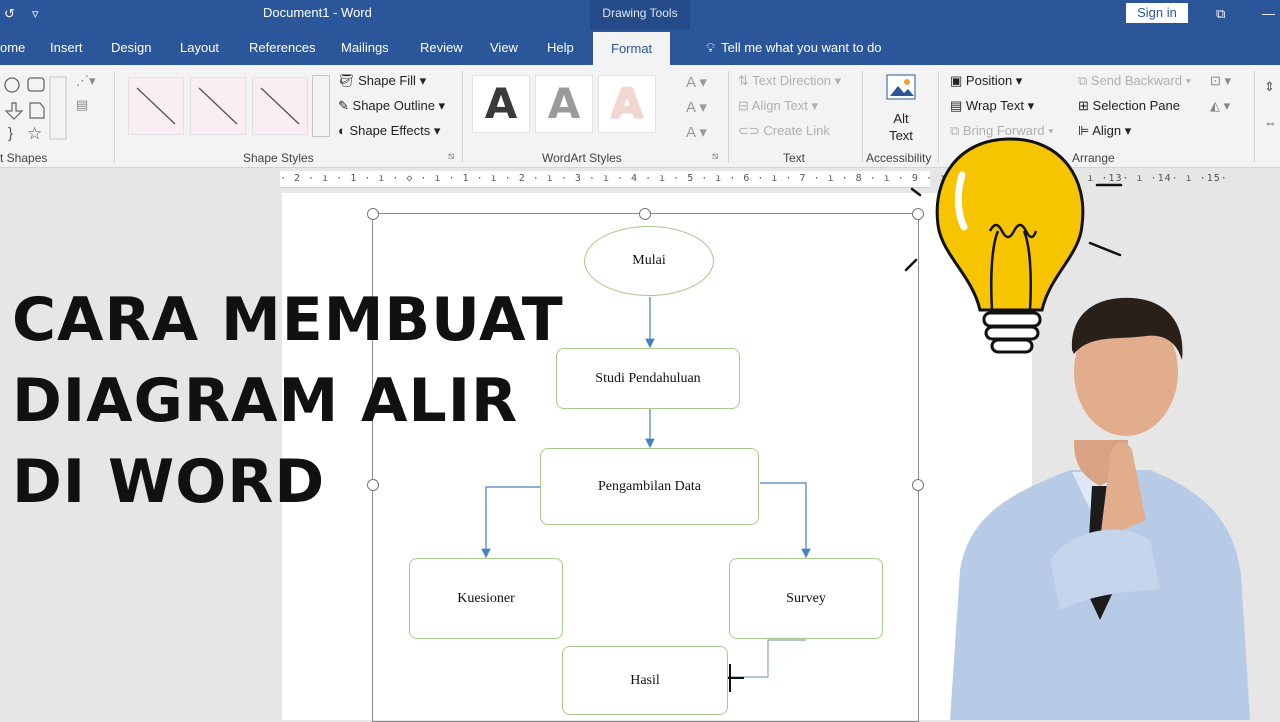 The height and width of the screenshot is (722, 1280). I want to click on flowchart-step-node: Studi Pendahuluan, so click(648, 378).